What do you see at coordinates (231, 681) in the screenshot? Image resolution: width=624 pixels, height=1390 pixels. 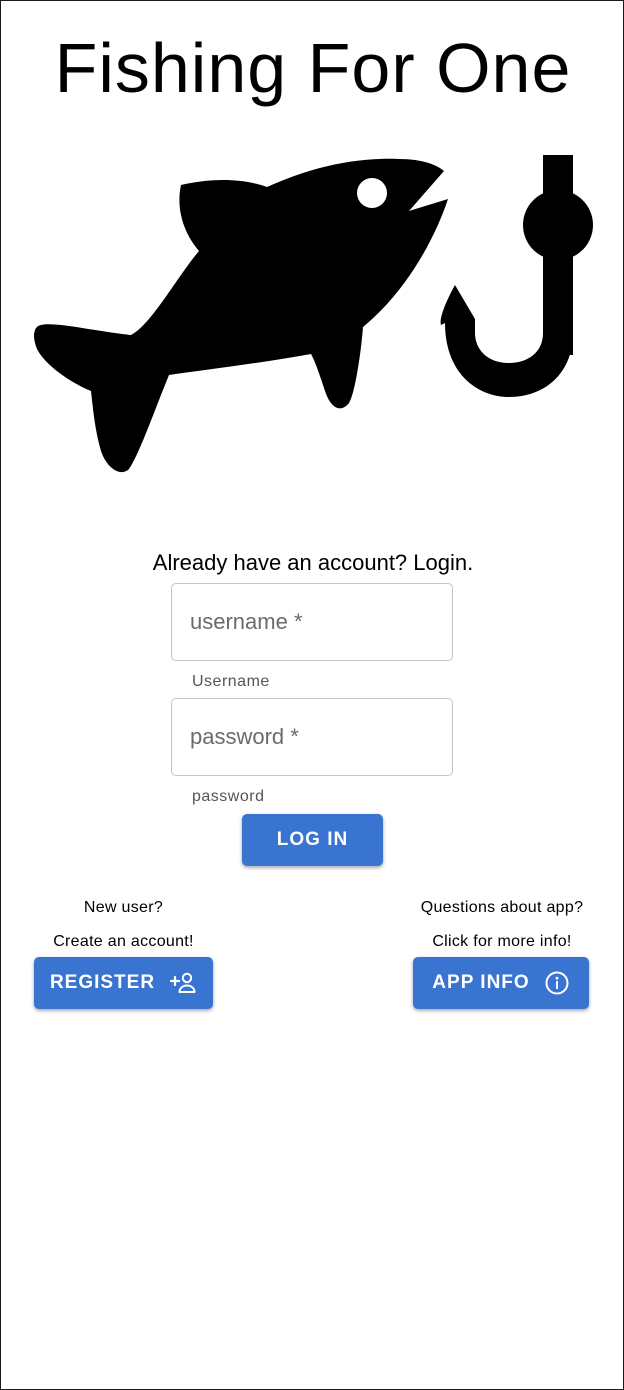 I see `username-helper-text: Username` at bounding box center [231, 681].